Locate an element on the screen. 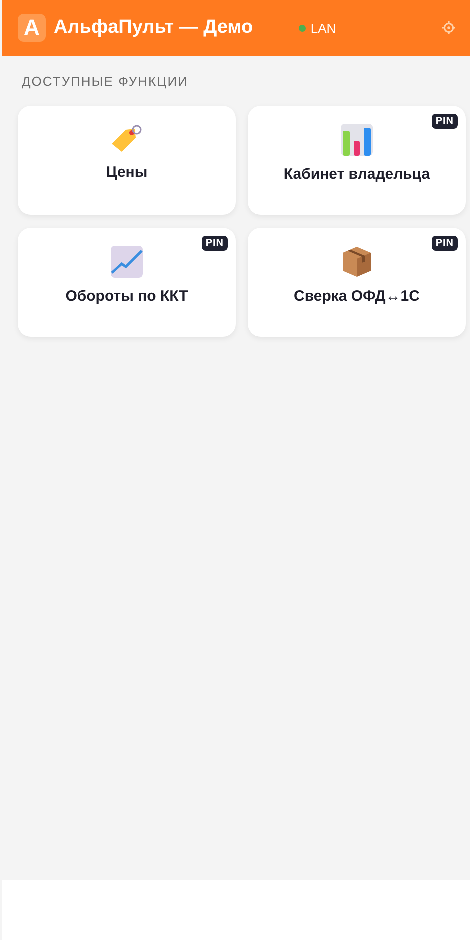 This screenshot has height=940, width=470. function-card: PIN Кабинет владельца is located at coordinates (357, 160).